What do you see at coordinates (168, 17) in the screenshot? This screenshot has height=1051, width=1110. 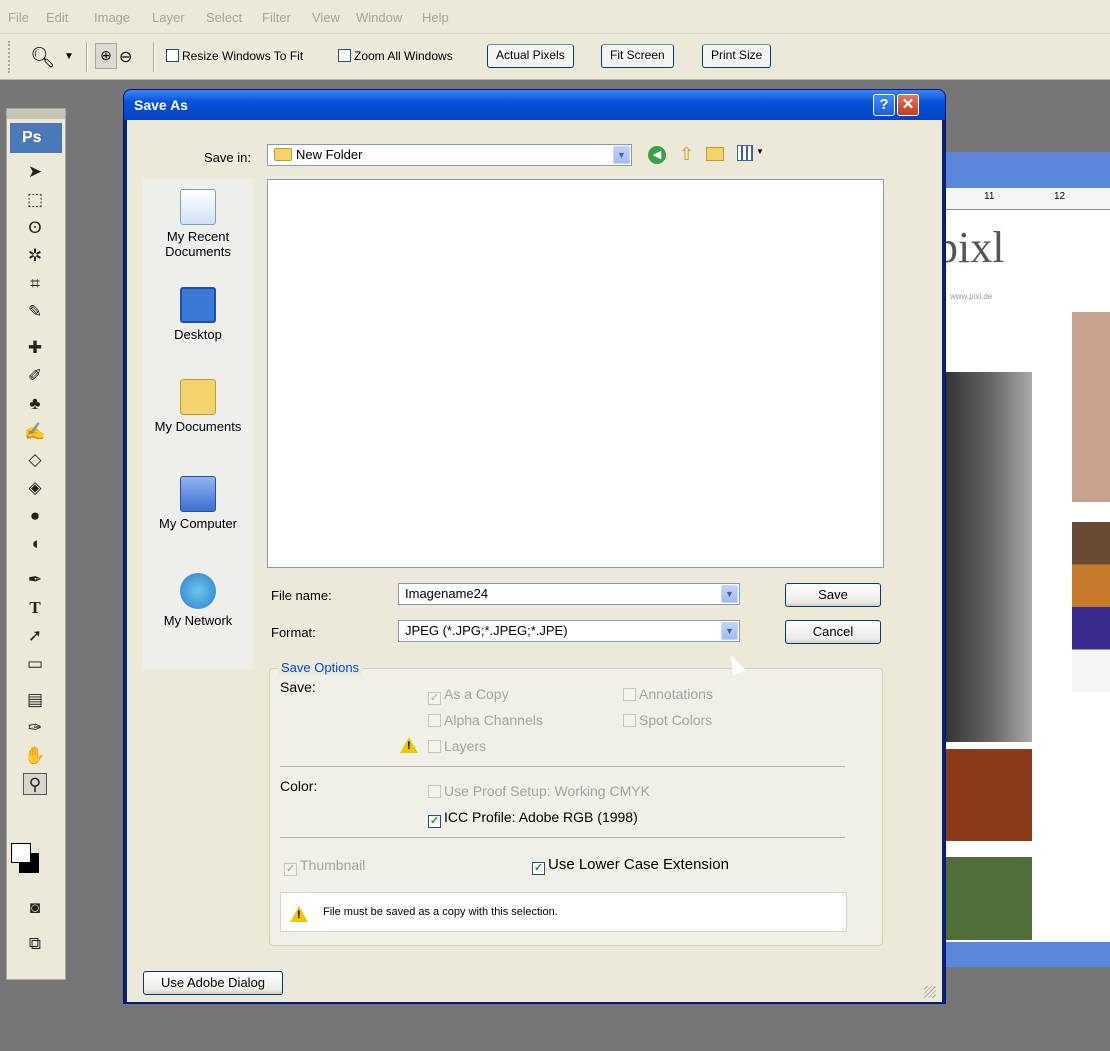 I see `menu-layer: Layer` at bounding box center [168, 17].